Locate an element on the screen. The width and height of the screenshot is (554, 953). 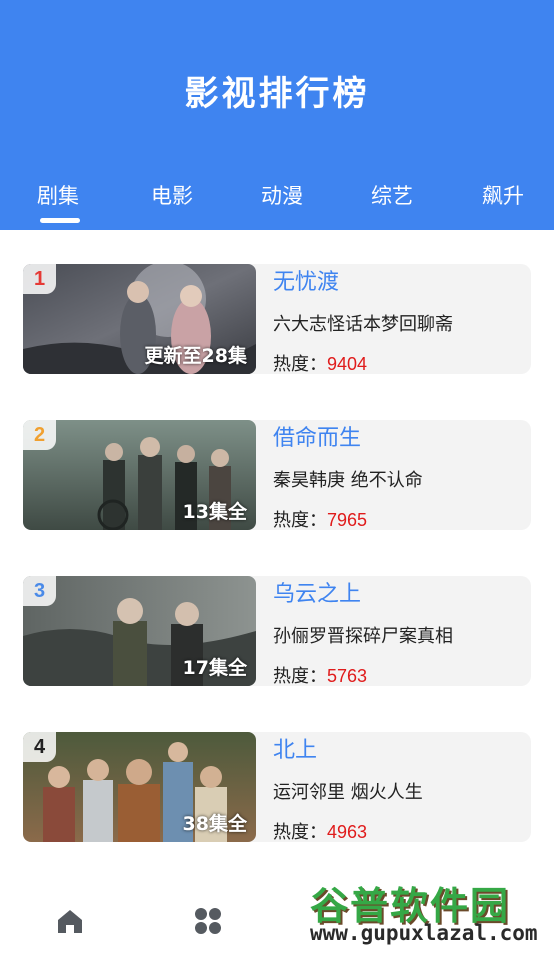
episode-status: 17集全 is located at coordinates (214, 668).